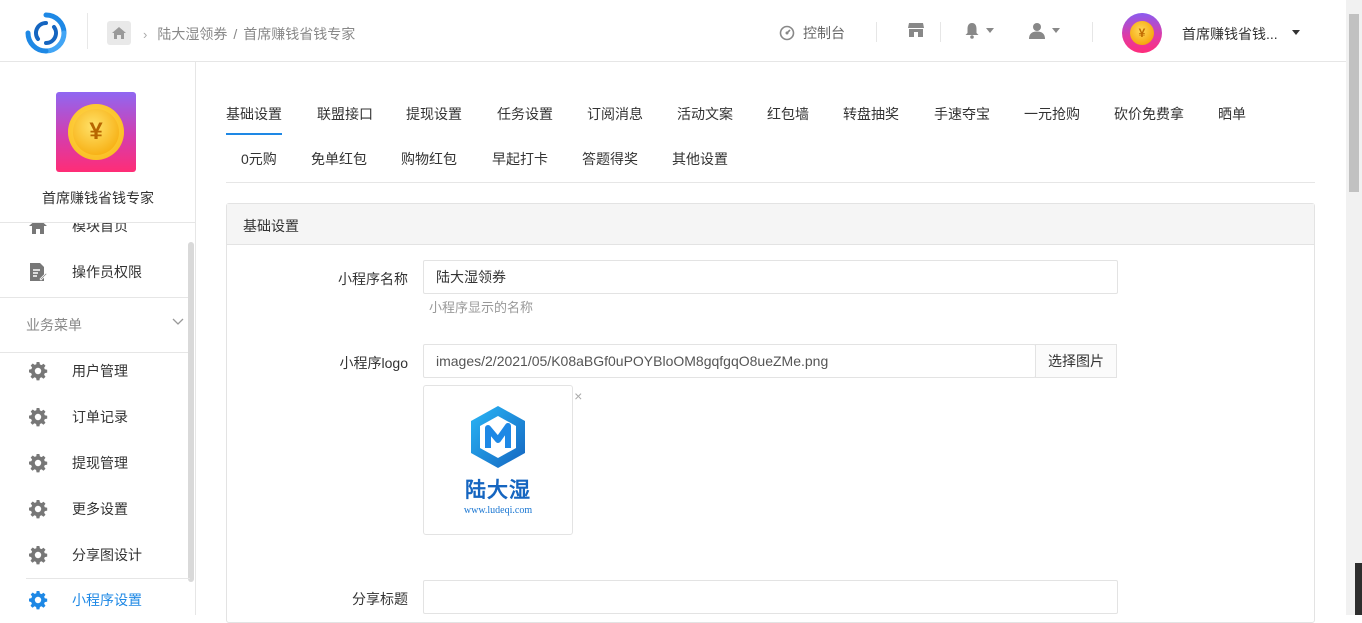 This screenshot has height=623, width=1362. I want to click on document-edit-icon, so click(38, 272).